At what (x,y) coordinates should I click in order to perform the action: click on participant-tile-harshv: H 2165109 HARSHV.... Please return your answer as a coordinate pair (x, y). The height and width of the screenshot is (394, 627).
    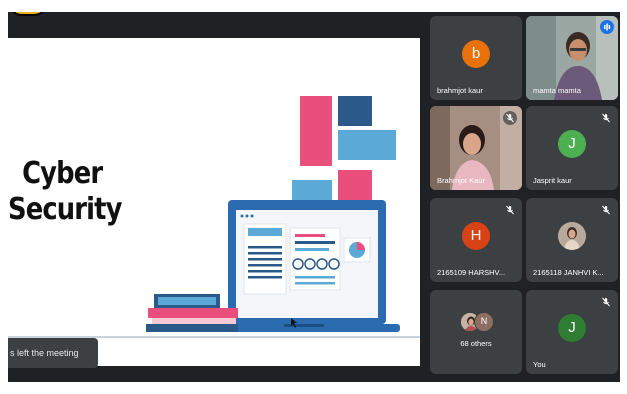
    Looking at the image, I should click on (476, 240).